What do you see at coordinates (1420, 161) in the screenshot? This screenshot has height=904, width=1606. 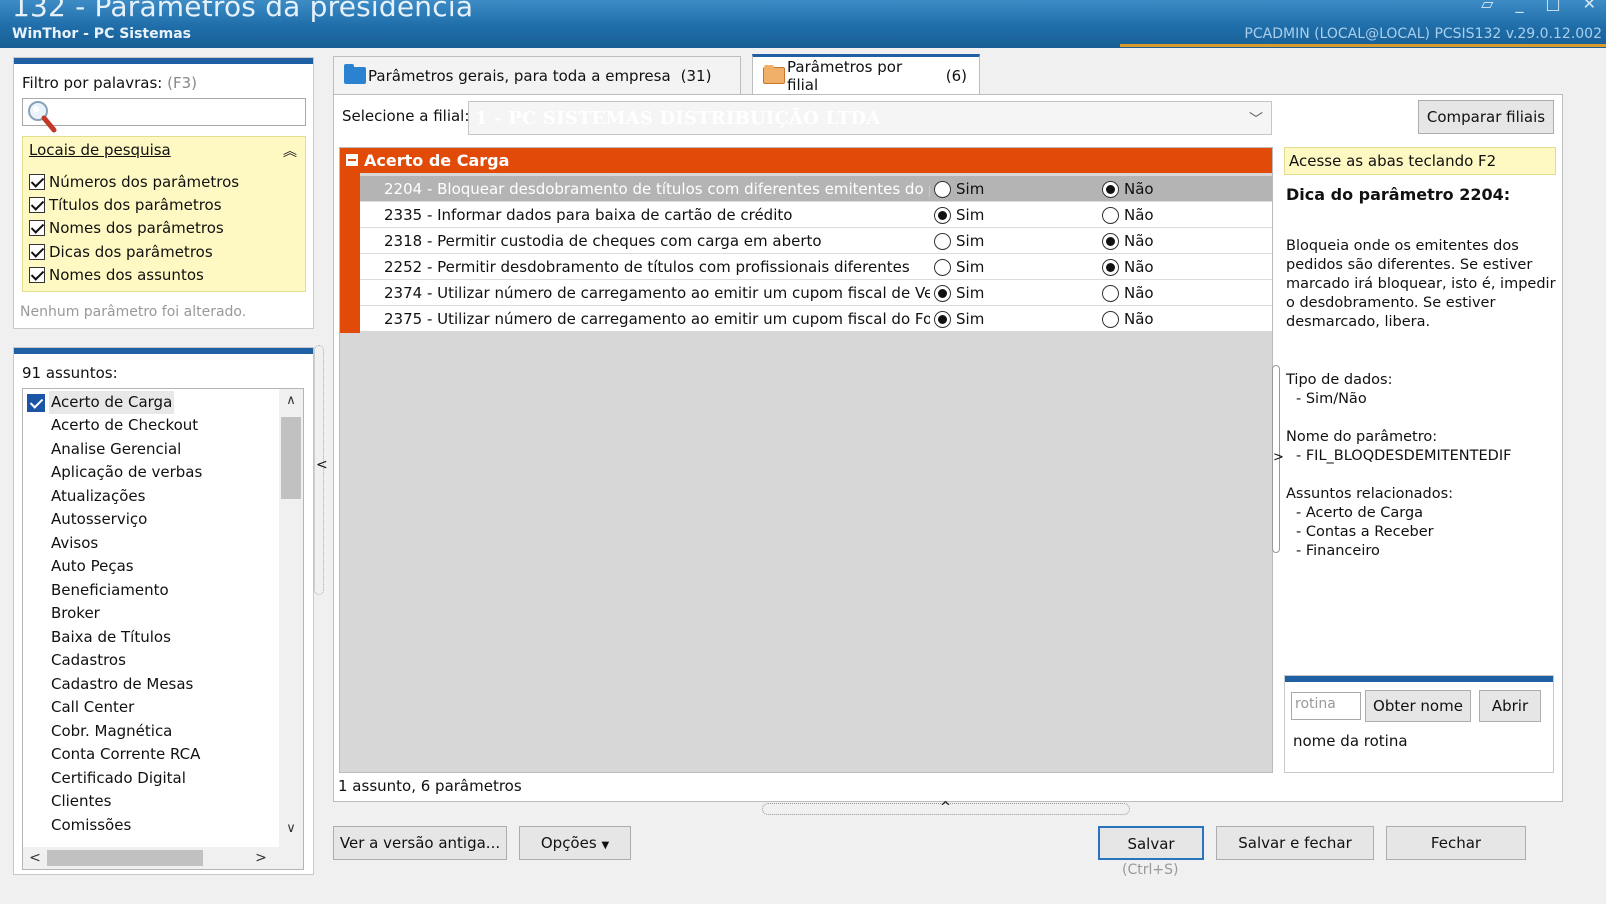 I see `tip-banner: Acesse as abas teclando F2` at bounding box center [1420, 161].